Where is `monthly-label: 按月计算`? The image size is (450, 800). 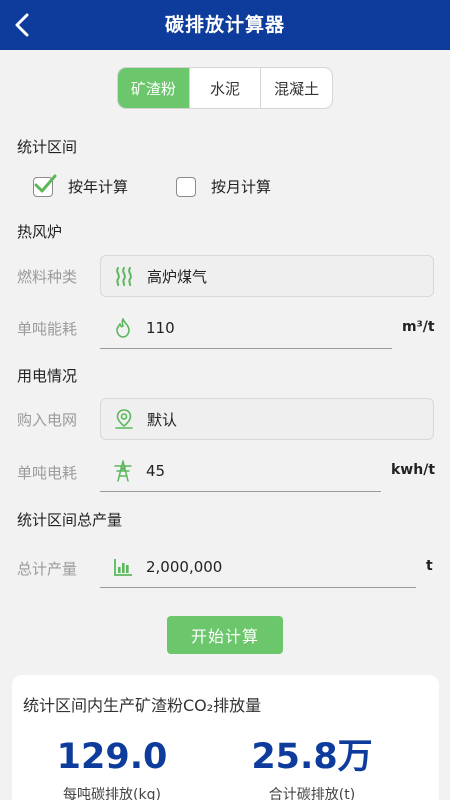 monthly-label: 按月计算 is located at coordinates (241, 187).